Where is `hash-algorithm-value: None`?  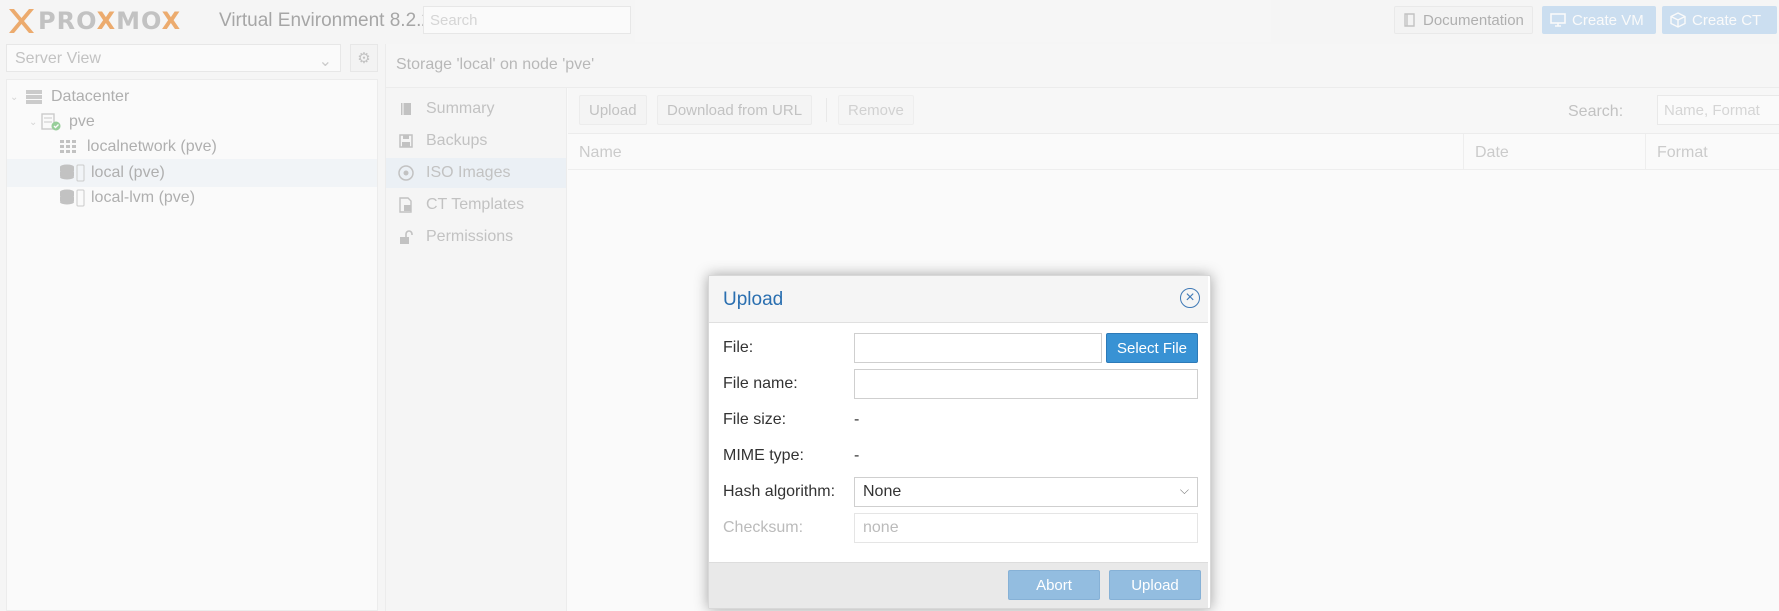
hash-algorithm-value: None is located at coordinates (882, 491).